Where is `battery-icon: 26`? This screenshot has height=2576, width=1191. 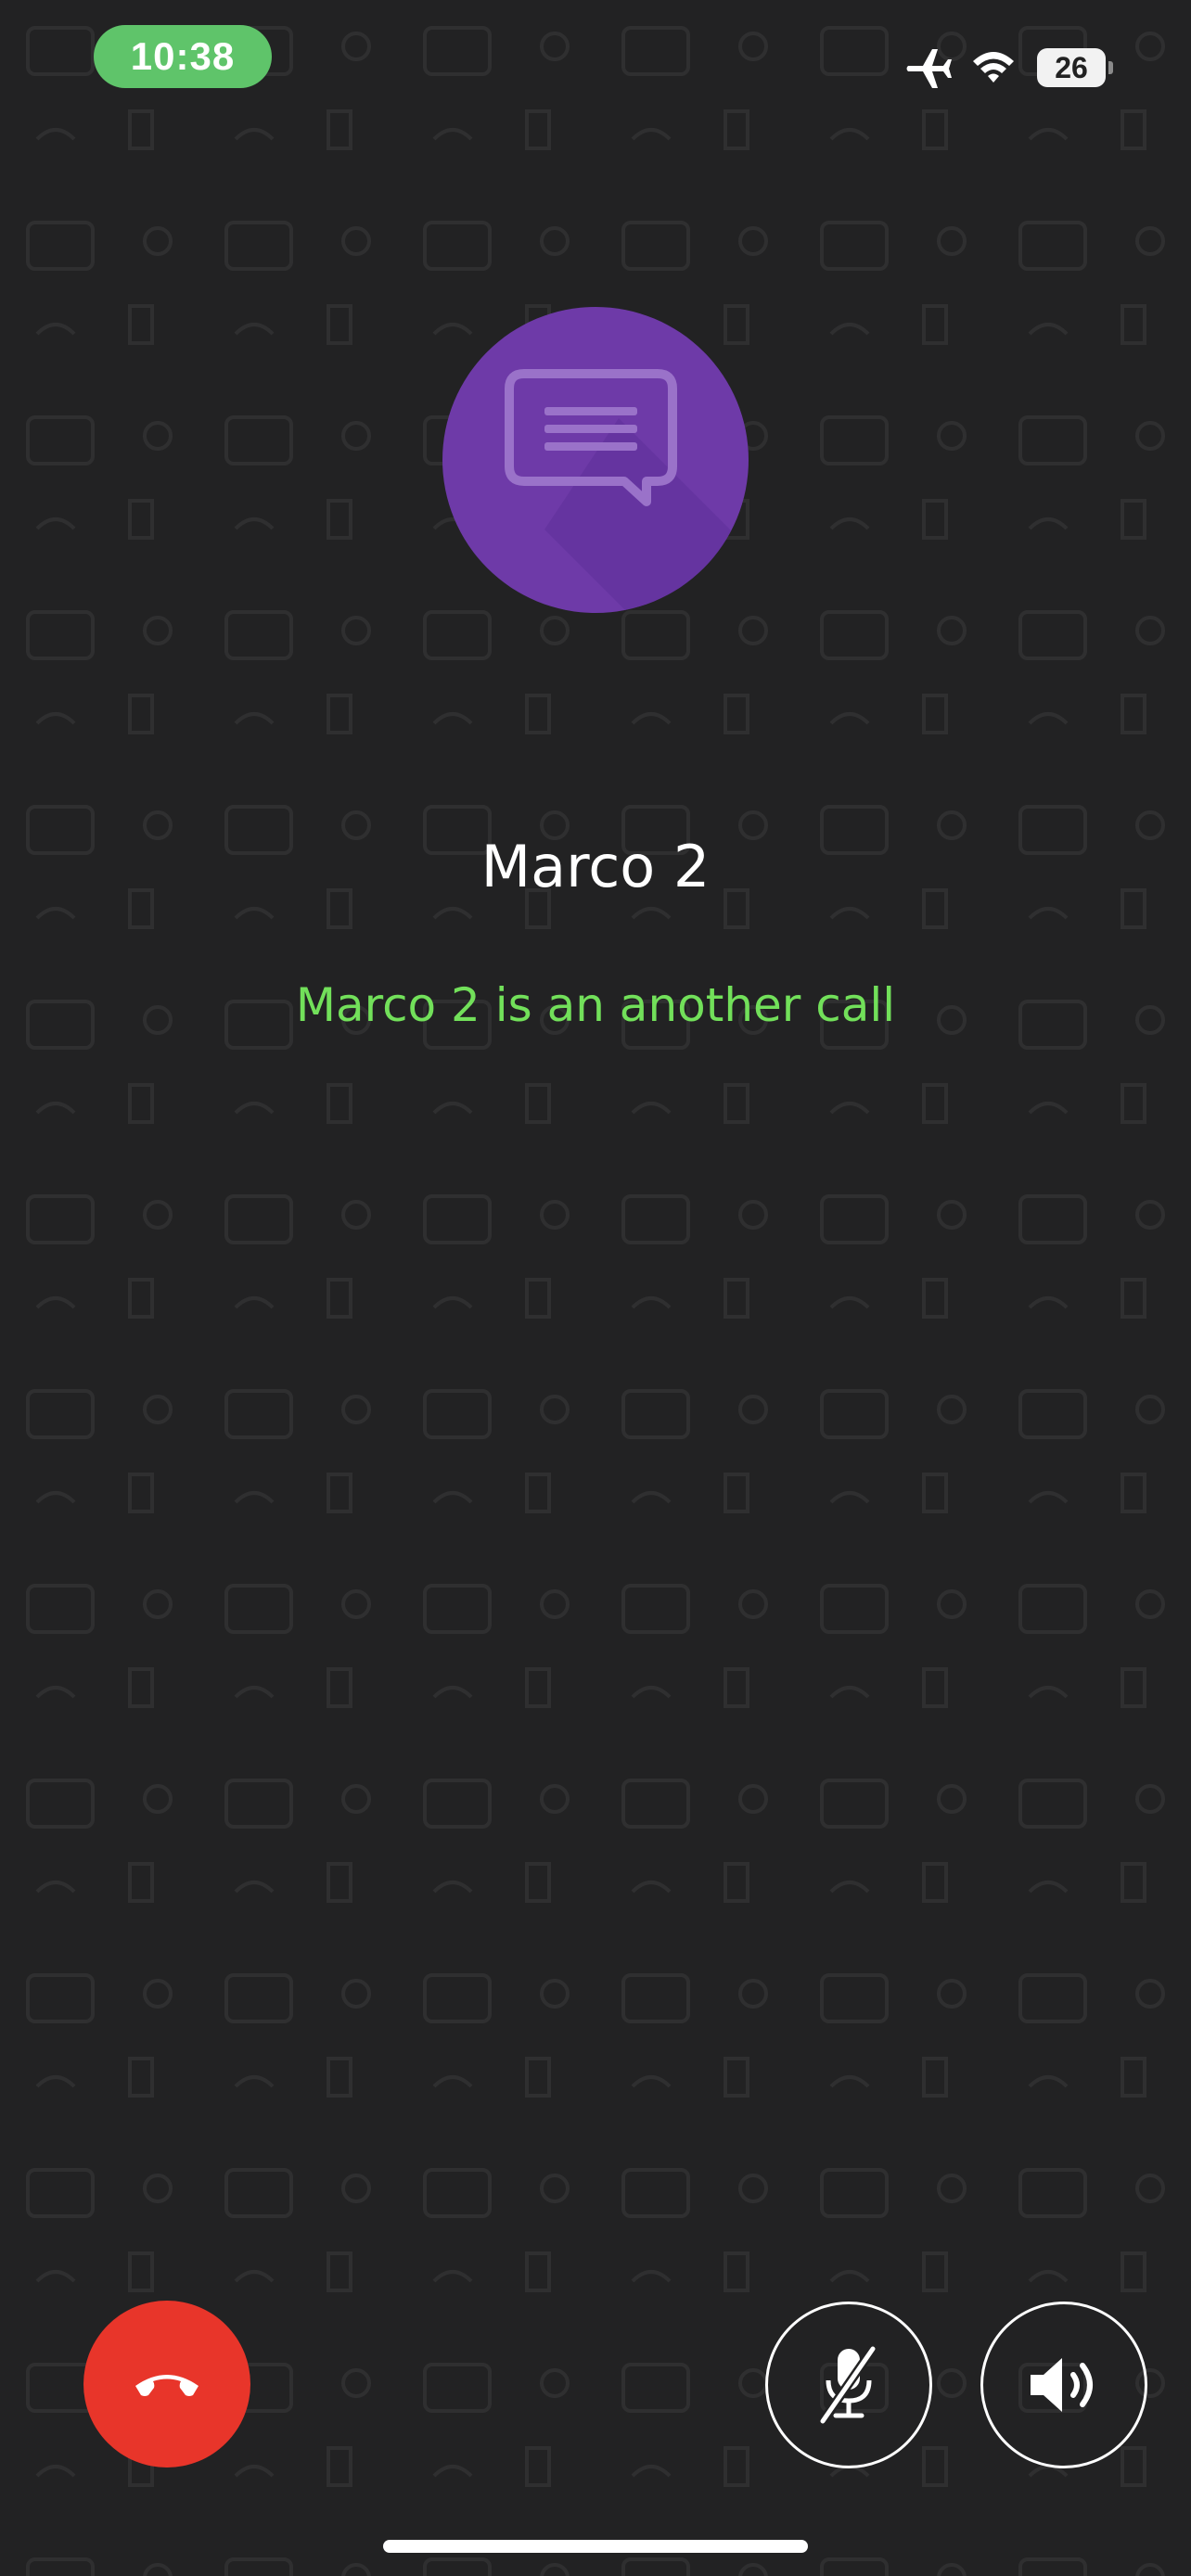
battery-icon: 26 is located at coordinates (1075, 67).